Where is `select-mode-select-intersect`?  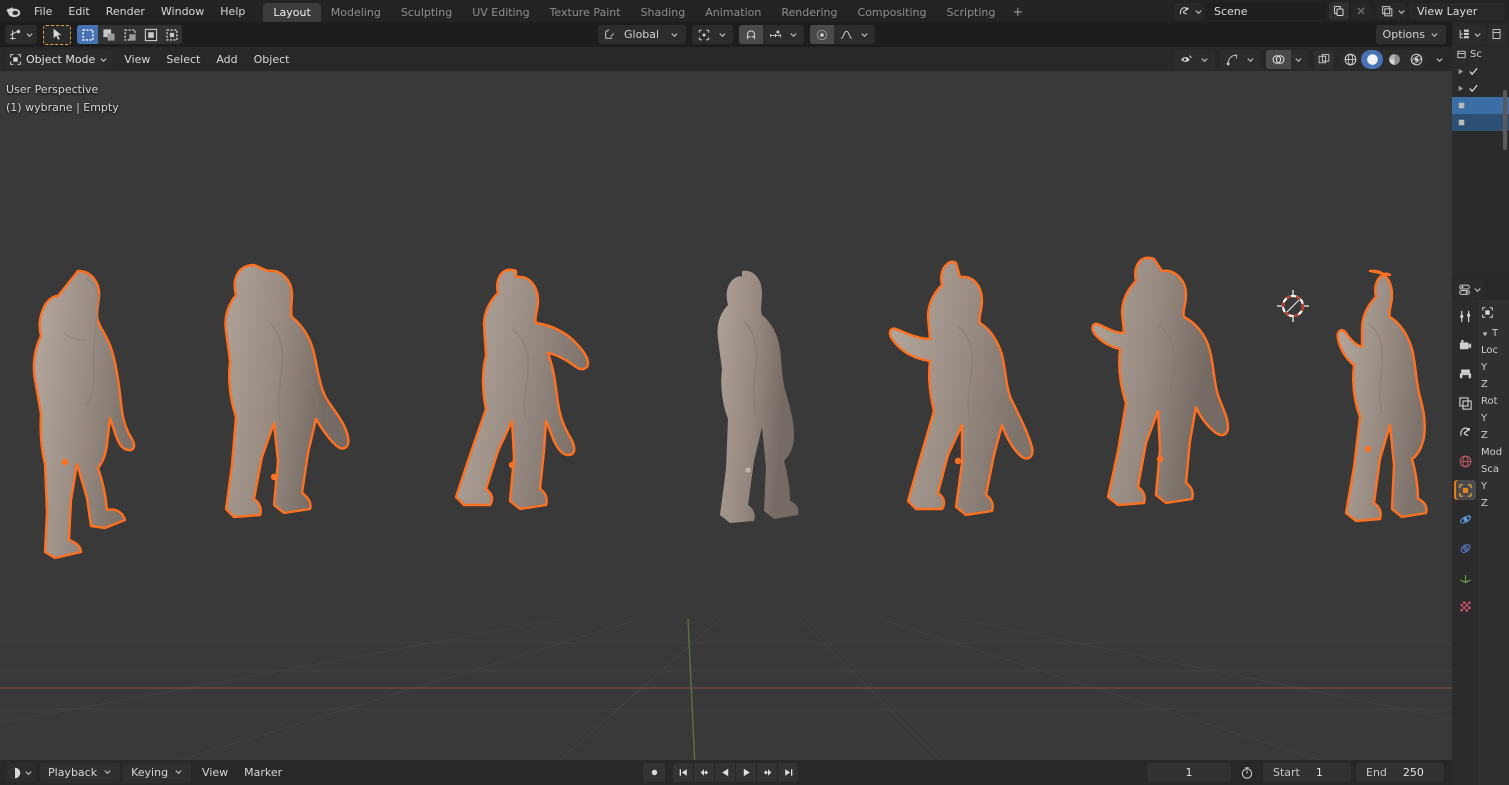
select-mode-select-intersect is located at coordinates (171, 34).